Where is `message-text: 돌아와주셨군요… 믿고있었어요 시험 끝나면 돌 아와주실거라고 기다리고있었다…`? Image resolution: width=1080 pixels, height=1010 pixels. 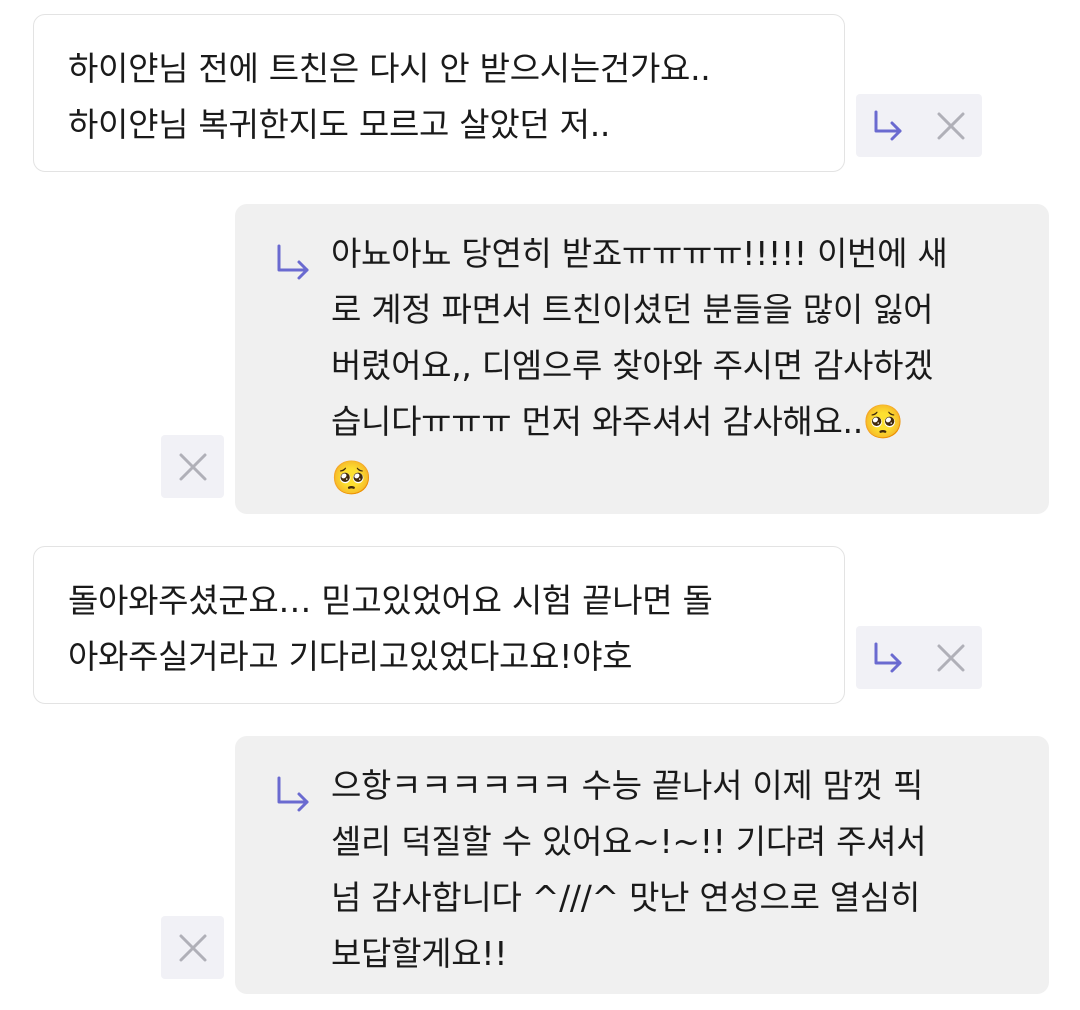 message-text: 돌아와주셨군요… 믿고있었어요 시험 끝나면 돌 아와주실거라고 기다리고있었다… is located at coordinates (390, 628).